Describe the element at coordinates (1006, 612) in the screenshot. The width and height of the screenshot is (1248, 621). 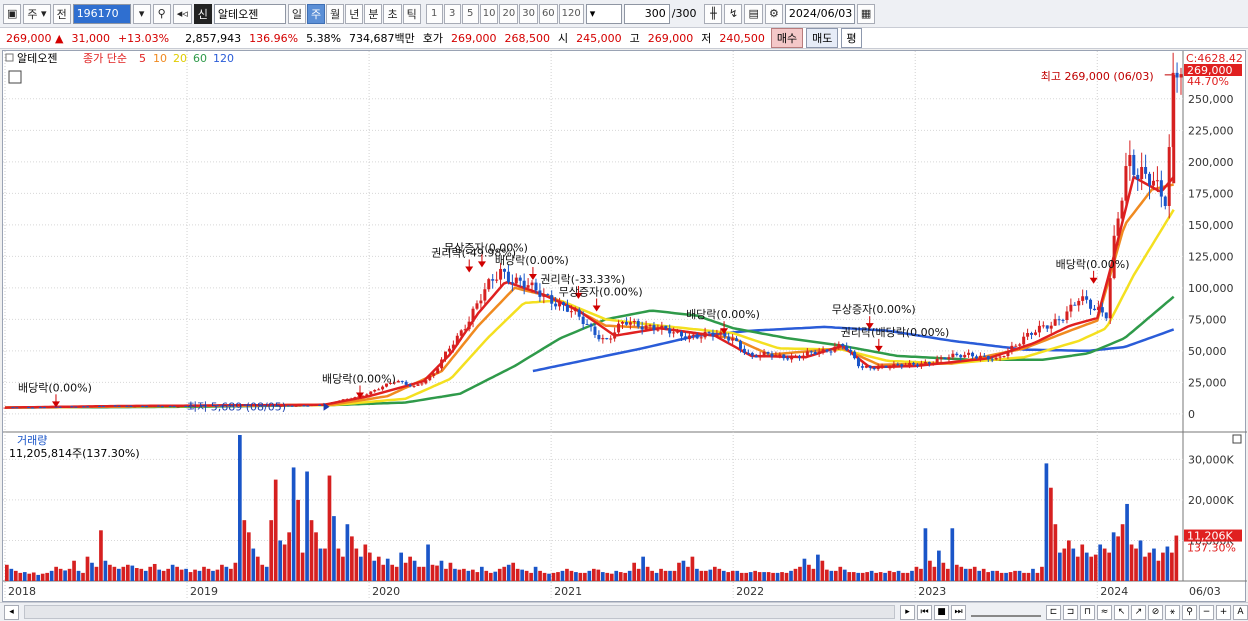
I see `zoom-slider` at that location.